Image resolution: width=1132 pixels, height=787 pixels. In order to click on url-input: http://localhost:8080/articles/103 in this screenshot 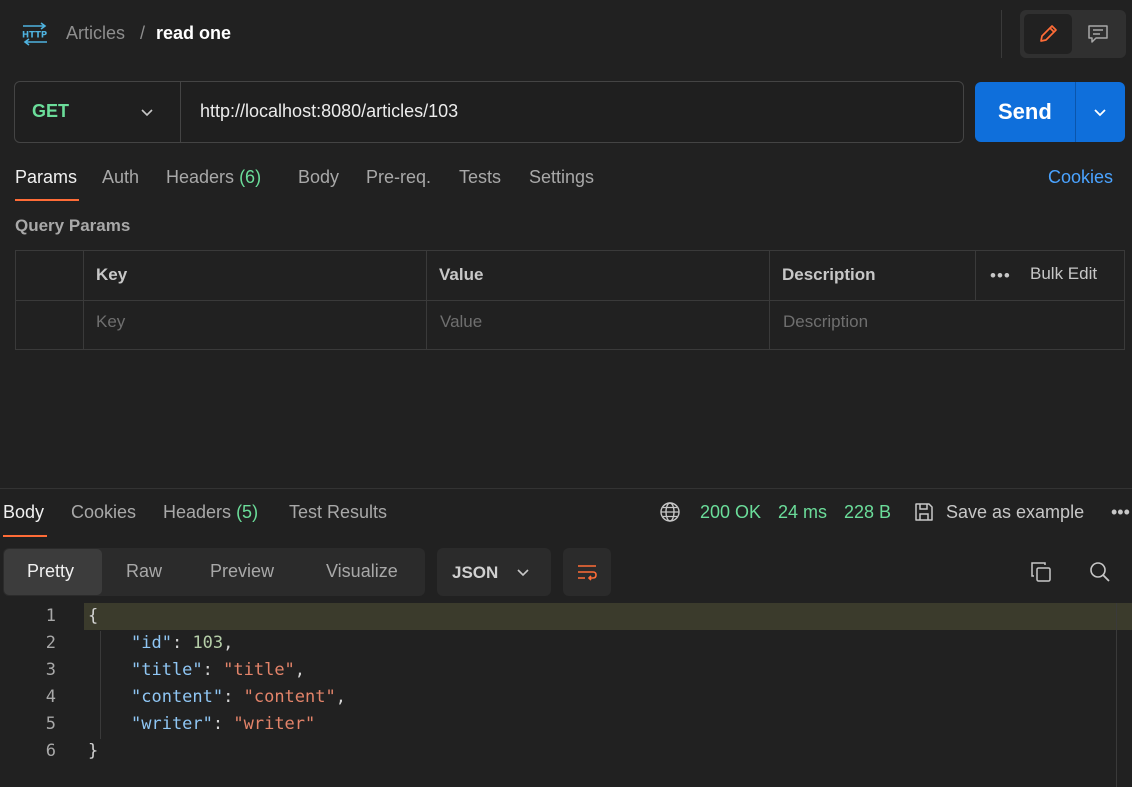, I will do `click(329, 111)`.